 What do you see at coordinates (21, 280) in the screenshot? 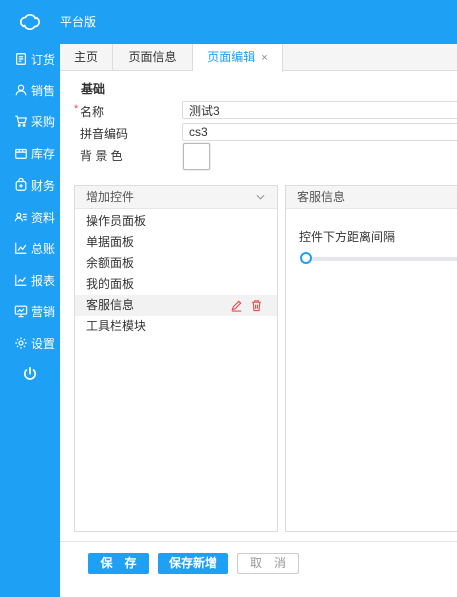
I see `report-icon` at bounding box center [21, 280].